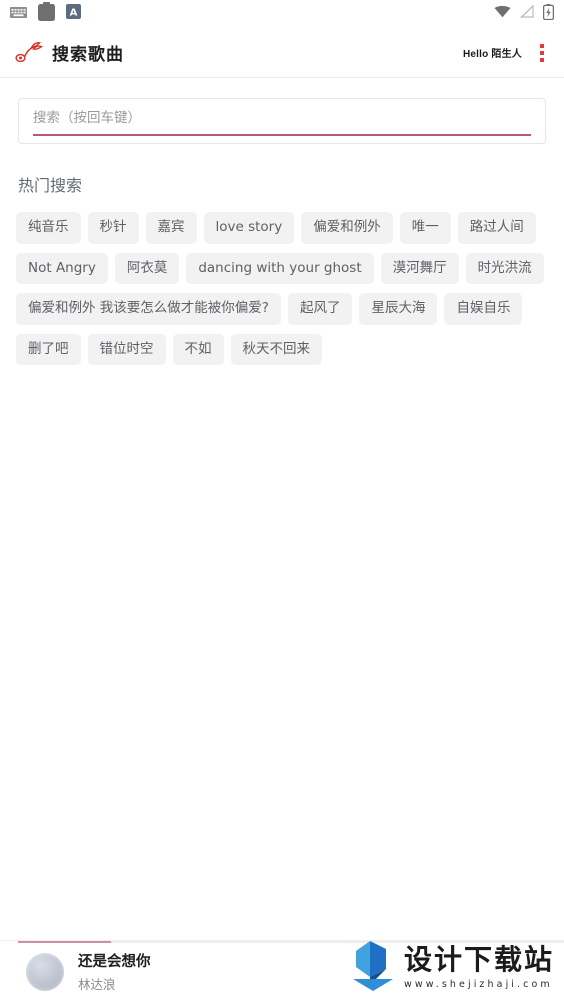 The width and height of the screenshot is (564, 1002). Describe the element at coordinates (50, 185) in the screenshot. I see `hot-search-title: 热门搜索` at that location.